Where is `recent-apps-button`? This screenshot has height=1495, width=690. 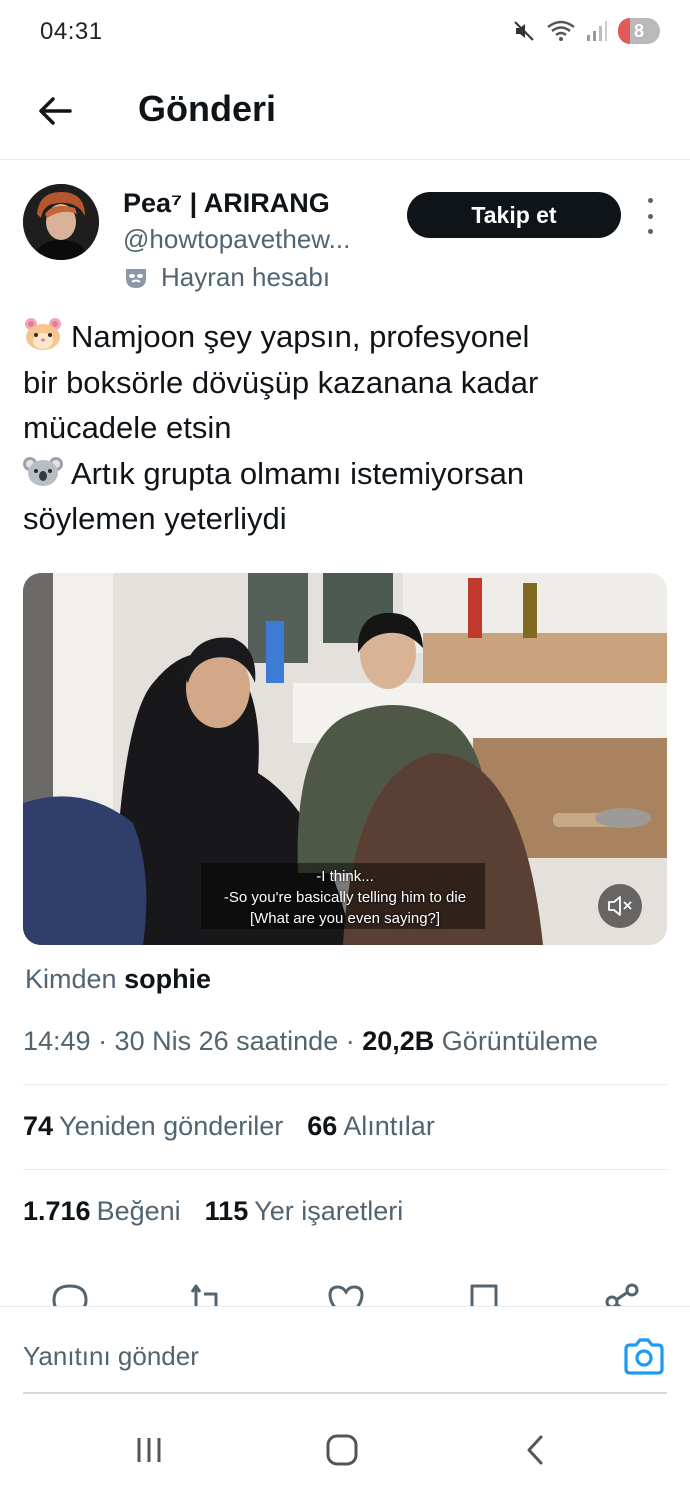 recent-apps-button is located at coordinates (149, 1450).